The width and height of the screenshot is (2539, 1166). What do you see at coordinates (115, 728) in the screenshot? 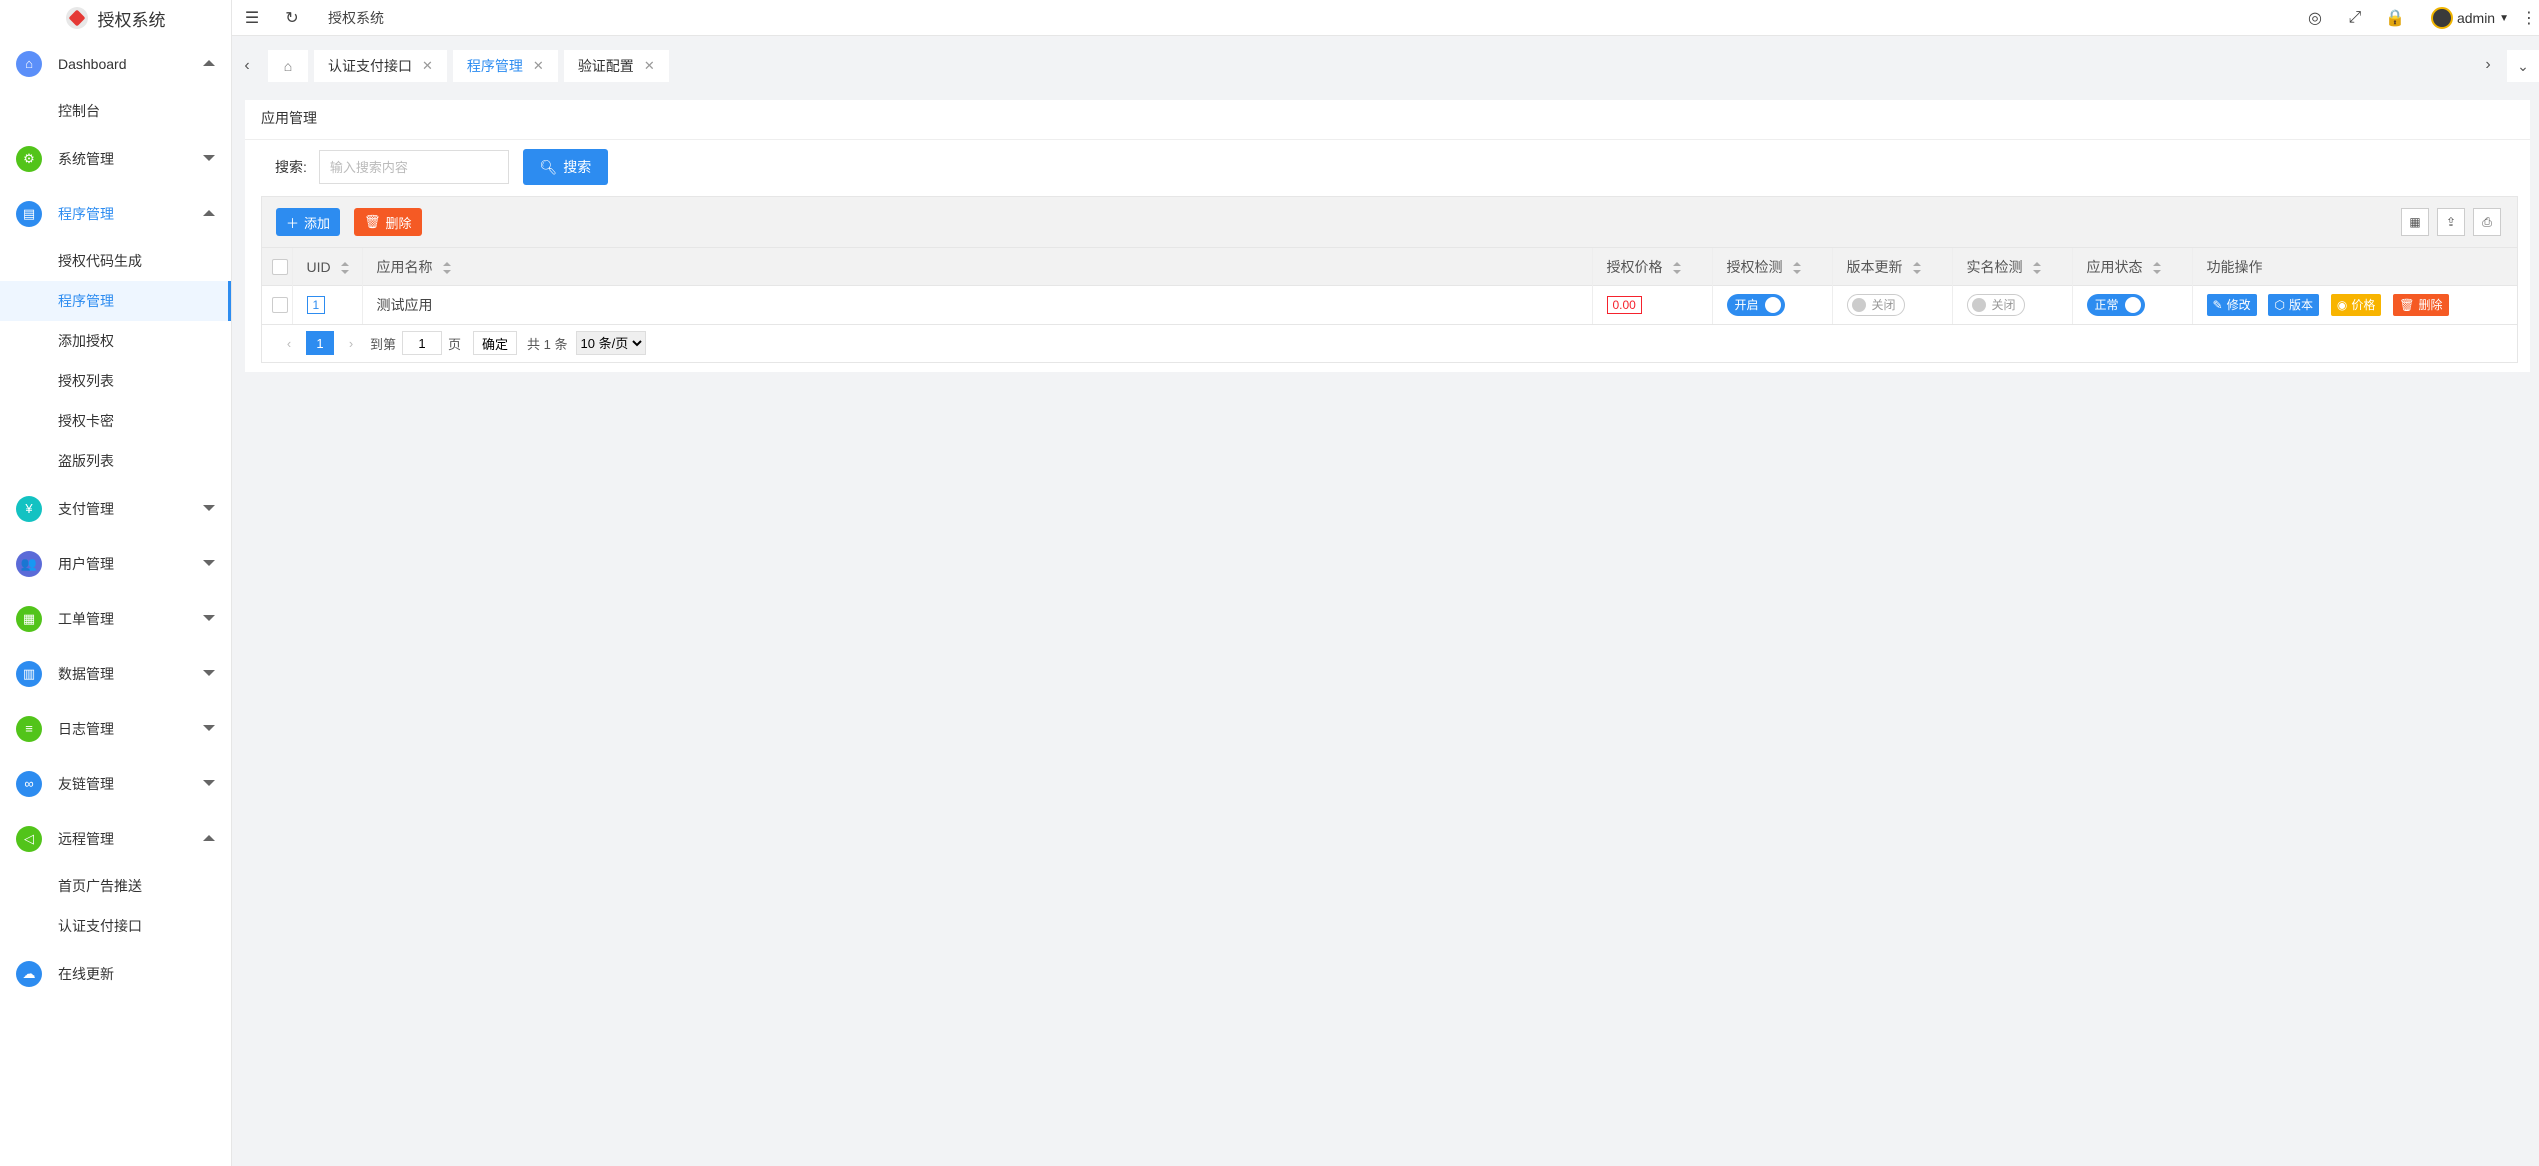
I see `sidebar-item-logs: ≡ 日志管理` at bounding box center [115, 728].